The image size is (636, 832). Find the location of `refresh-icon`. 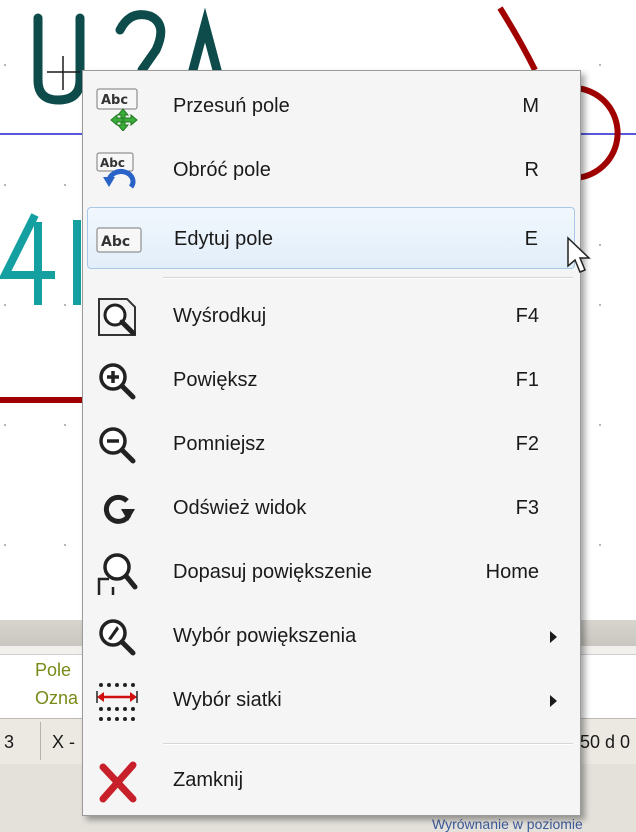

refresh-icon is located at coordinates (119, 509).